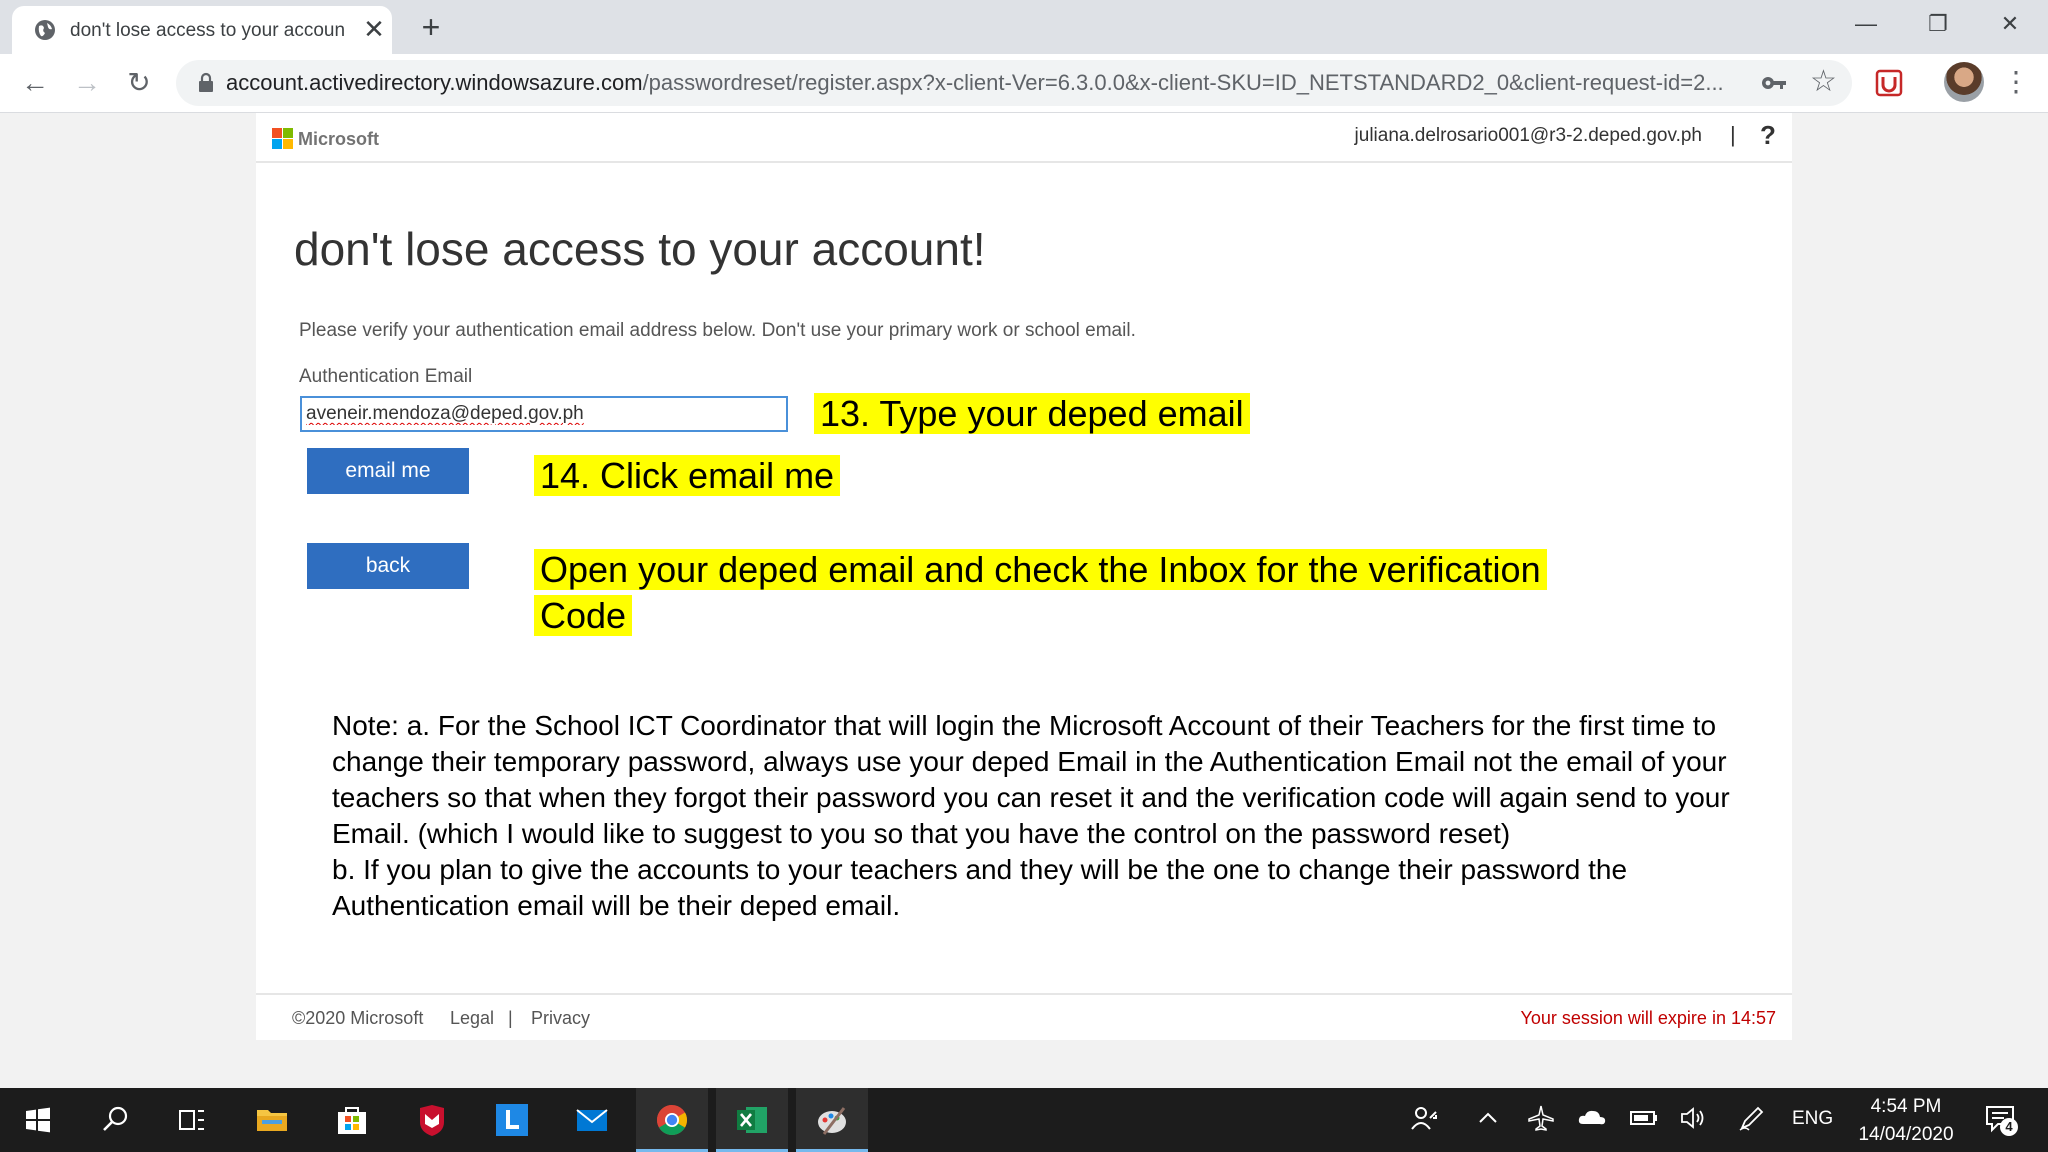 This screenshot has height=1152, width=2048. I want to click on windows-taskbar: ENG 4:54 PM 14/04/2020 4, so click(1024, 1120).